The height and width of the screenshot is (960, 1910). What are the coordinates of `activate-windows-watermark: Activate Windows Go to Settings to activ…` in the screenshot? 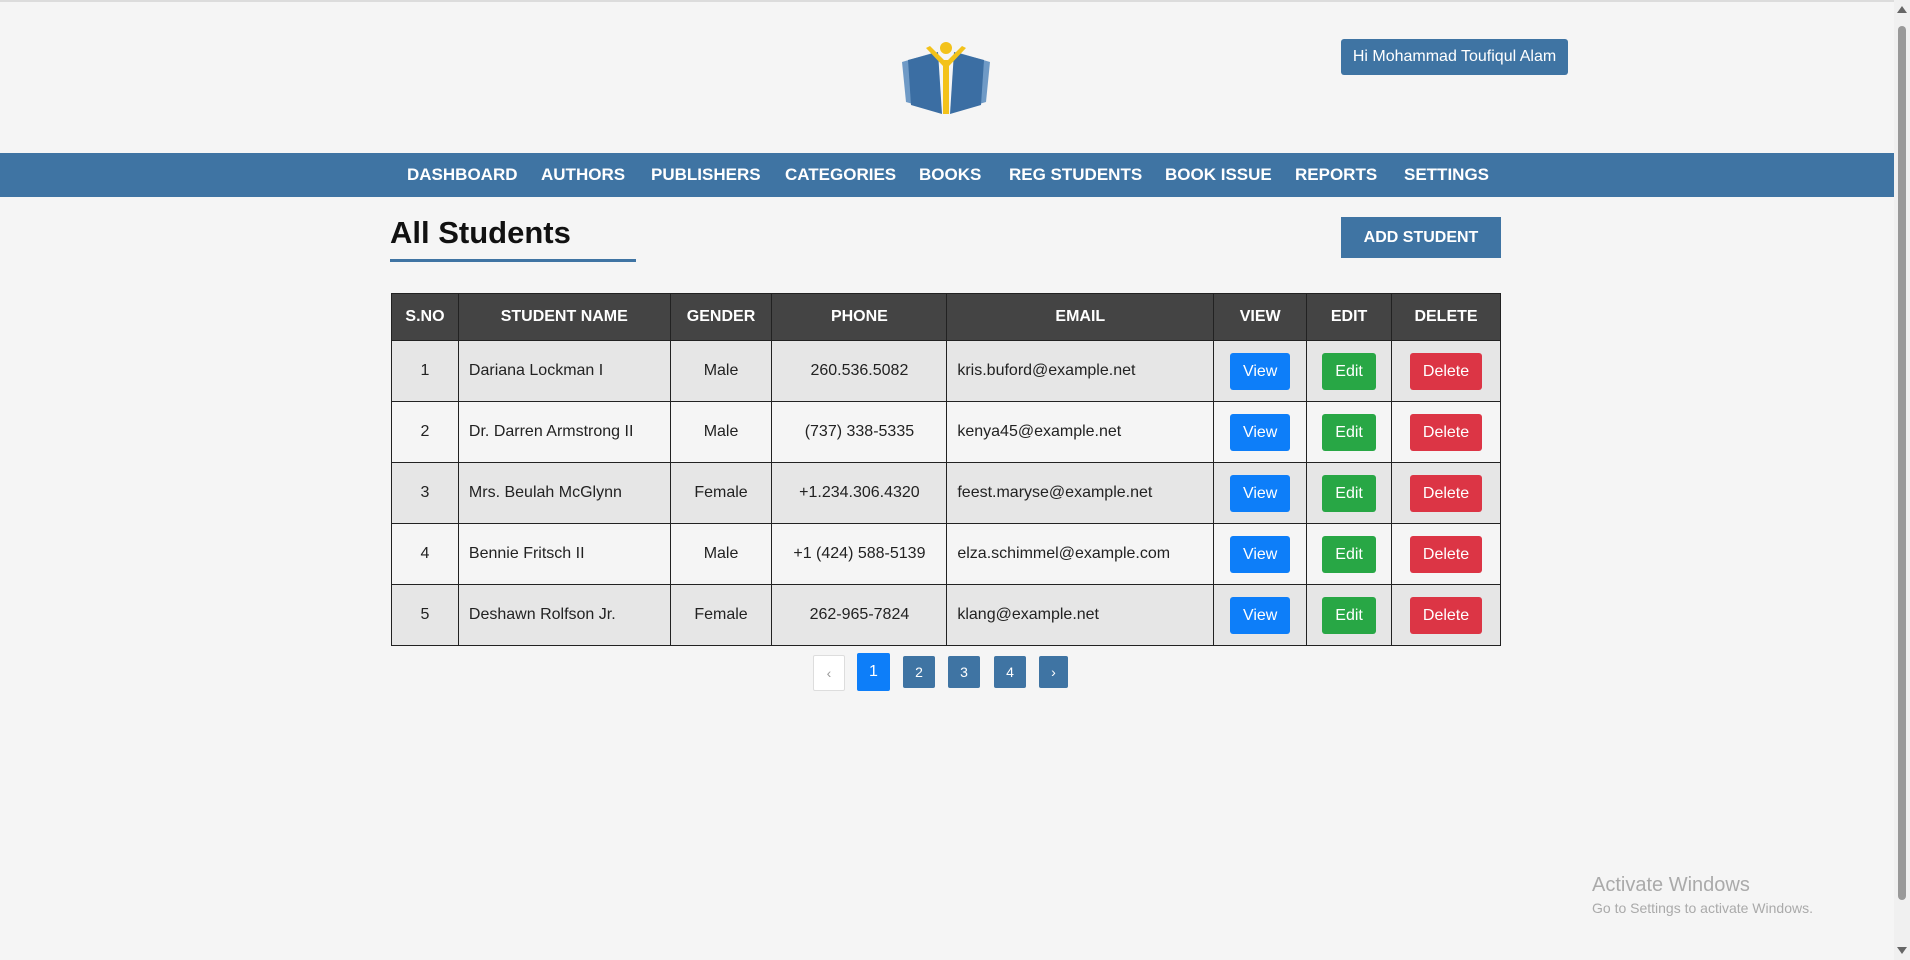 It's located at (1702, 895).